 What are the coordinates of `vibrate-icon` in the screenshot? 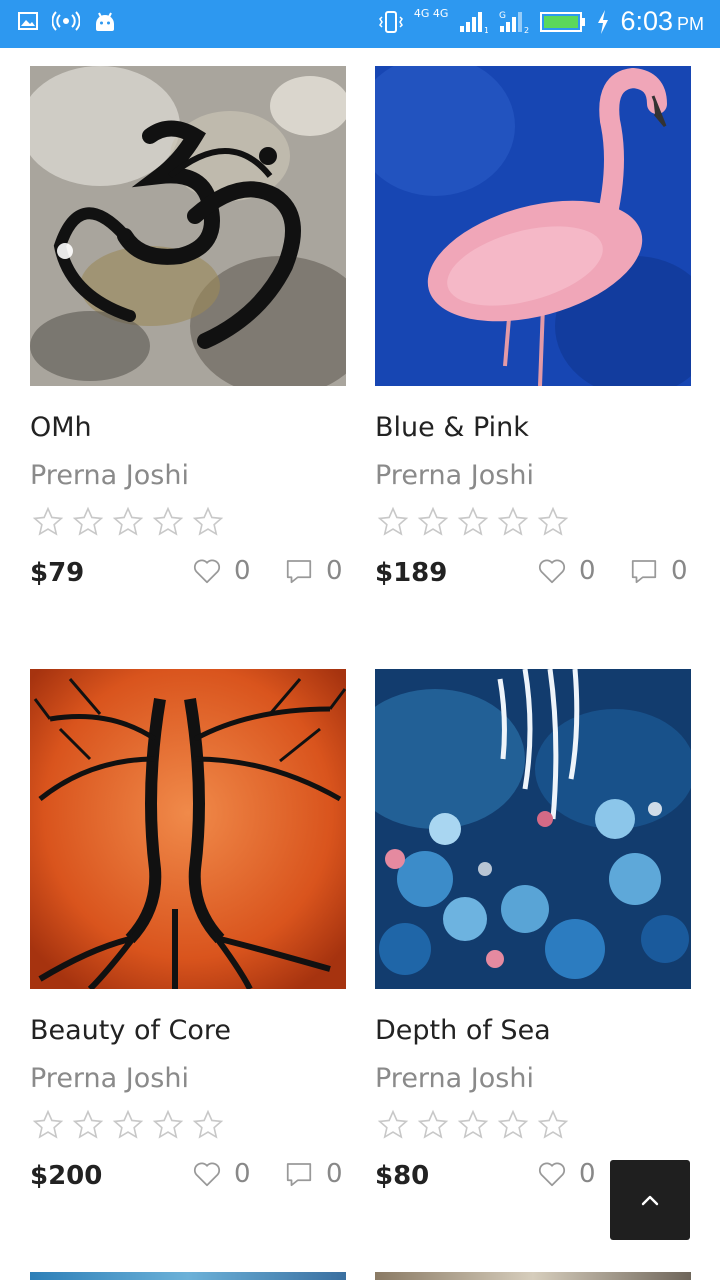 It's located at (390, 21).